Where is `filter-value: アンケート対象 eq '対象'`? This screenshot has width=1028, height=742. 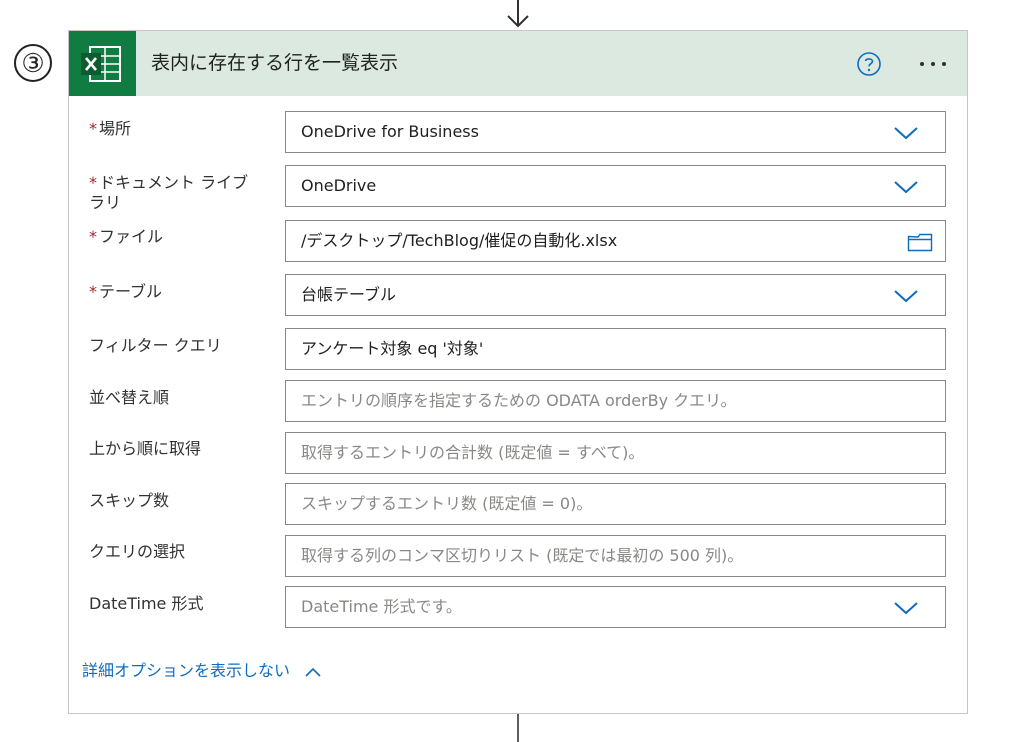 filter-value: アンケート対象 eq '対象' is located at coordinates (392, 348).